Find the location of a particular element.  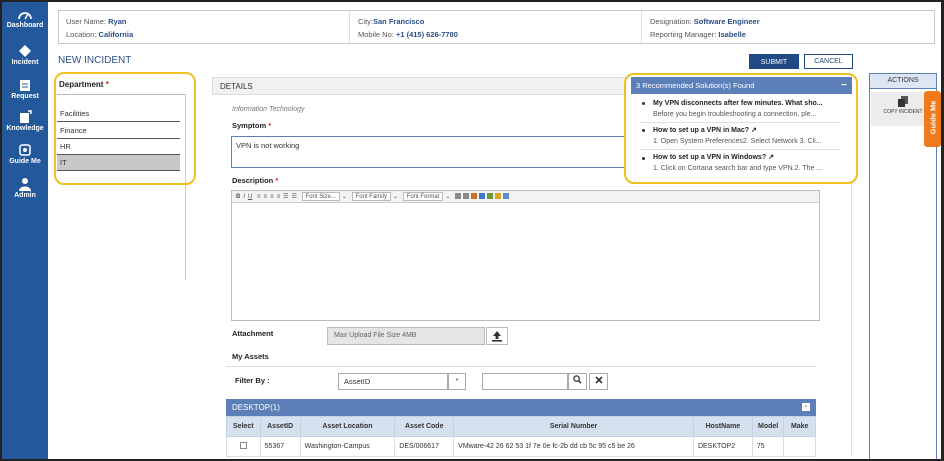

image-icon is located at coordinates (506, 196).